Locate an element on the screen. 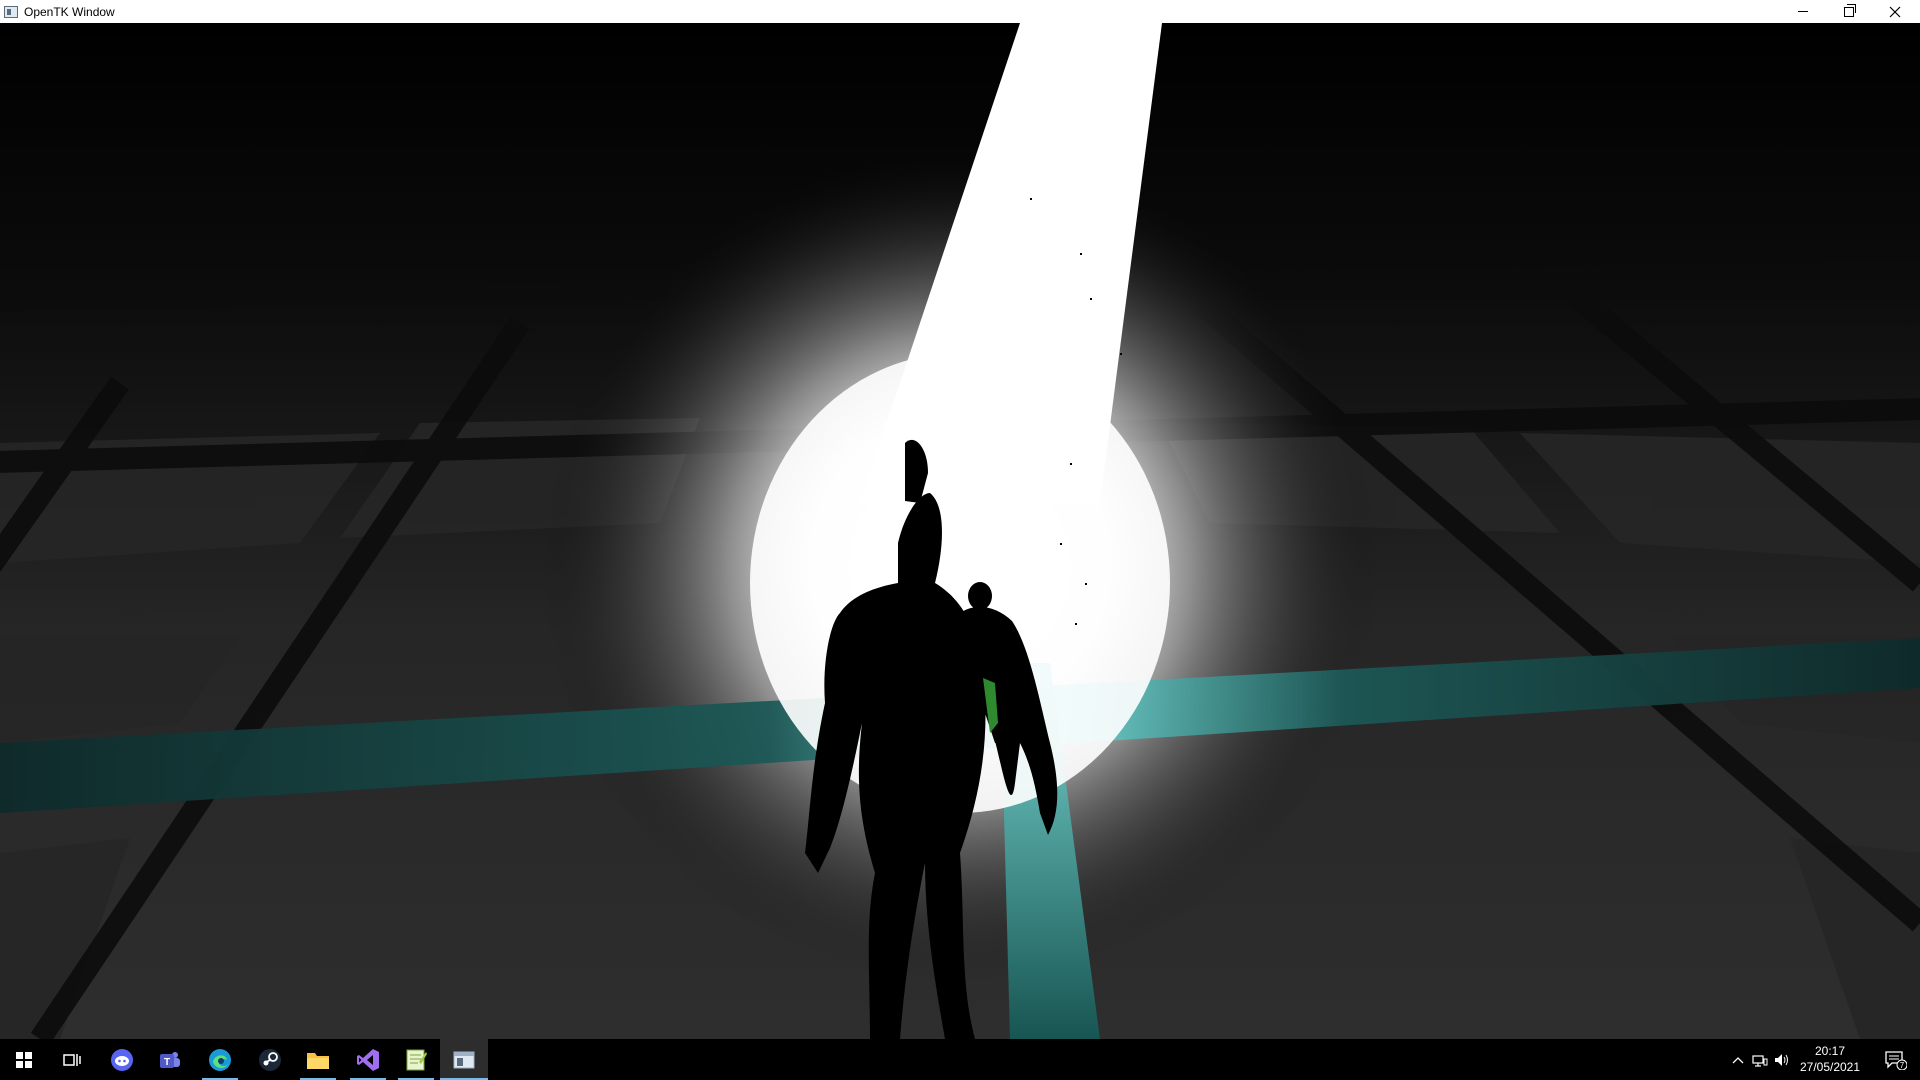 The width and height of the screenshot is (1920, 1080). notification-icon: 7 is located at coordinates (1896, 1060).